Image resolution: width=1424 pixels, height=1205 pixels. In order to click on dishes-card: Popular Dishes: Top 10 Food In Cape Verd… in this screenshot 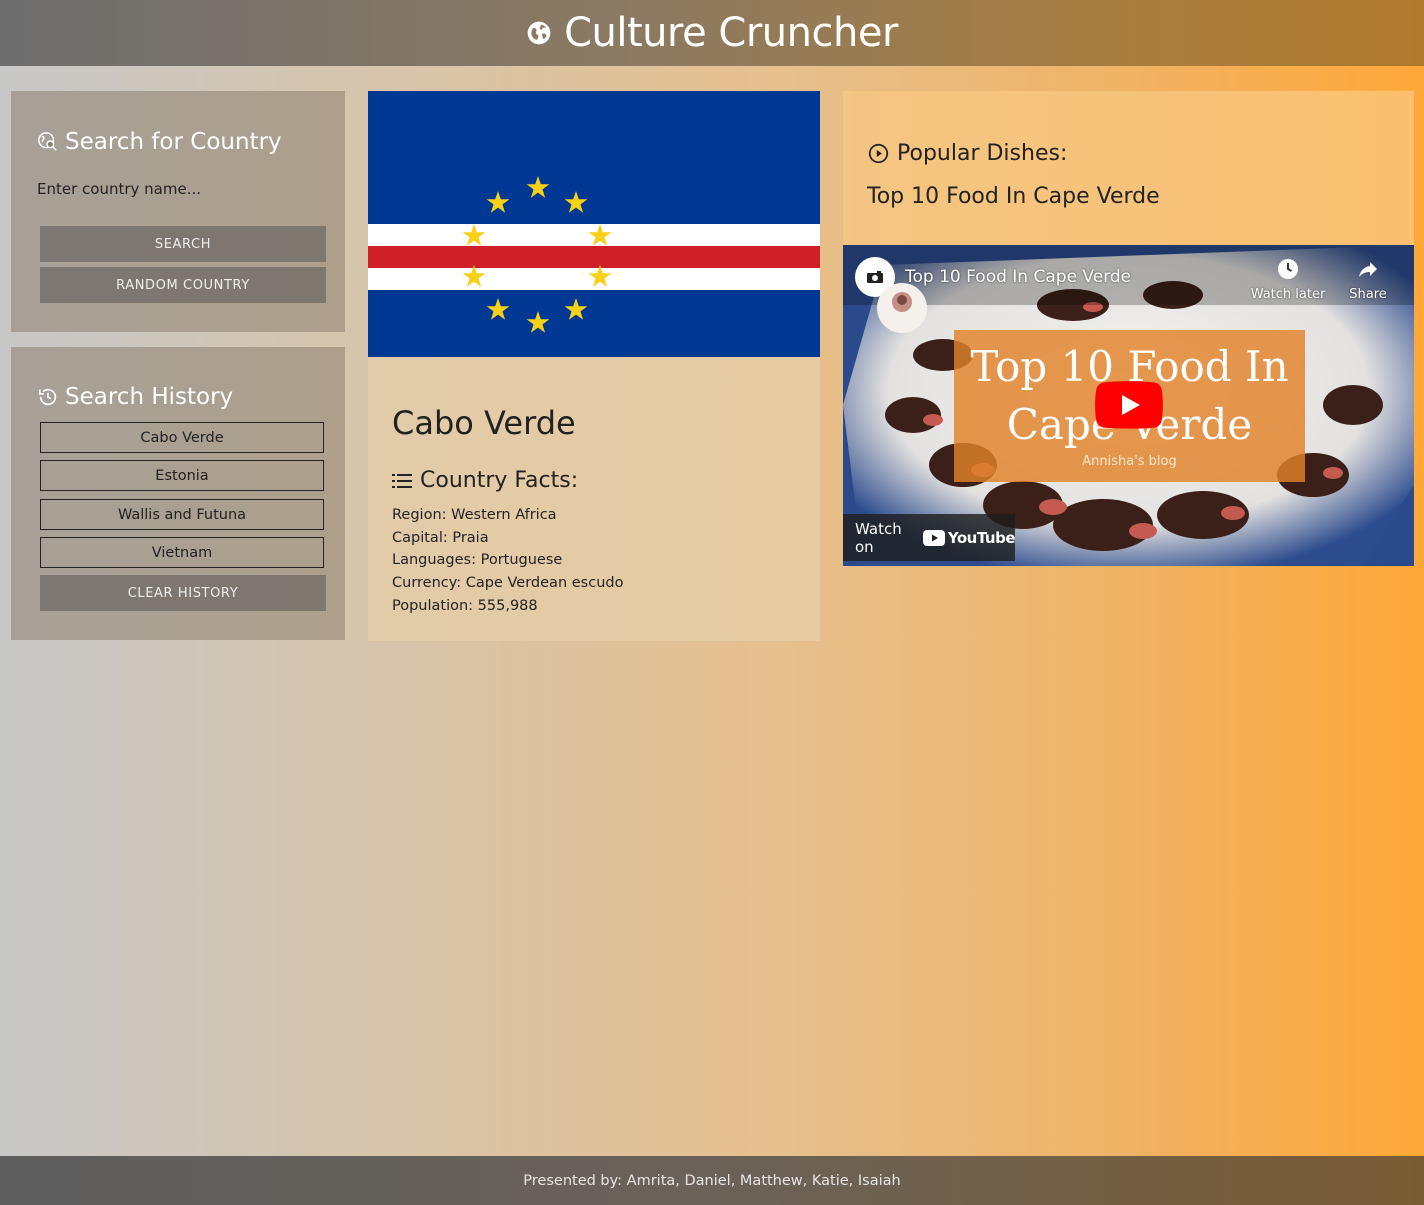, I will do `click(1128, 168)`.